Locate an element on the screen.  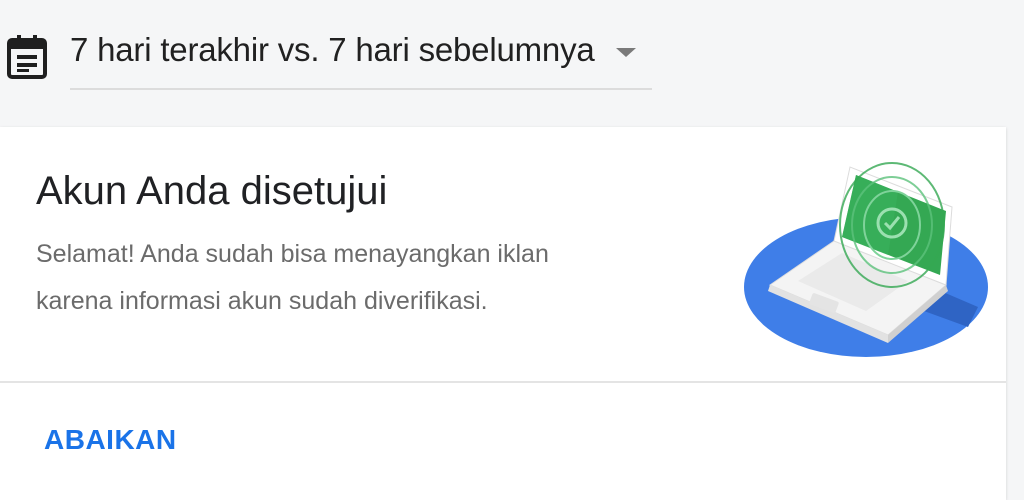
dismiss-button: ABAIKAN is located at coordinates (110, 440).